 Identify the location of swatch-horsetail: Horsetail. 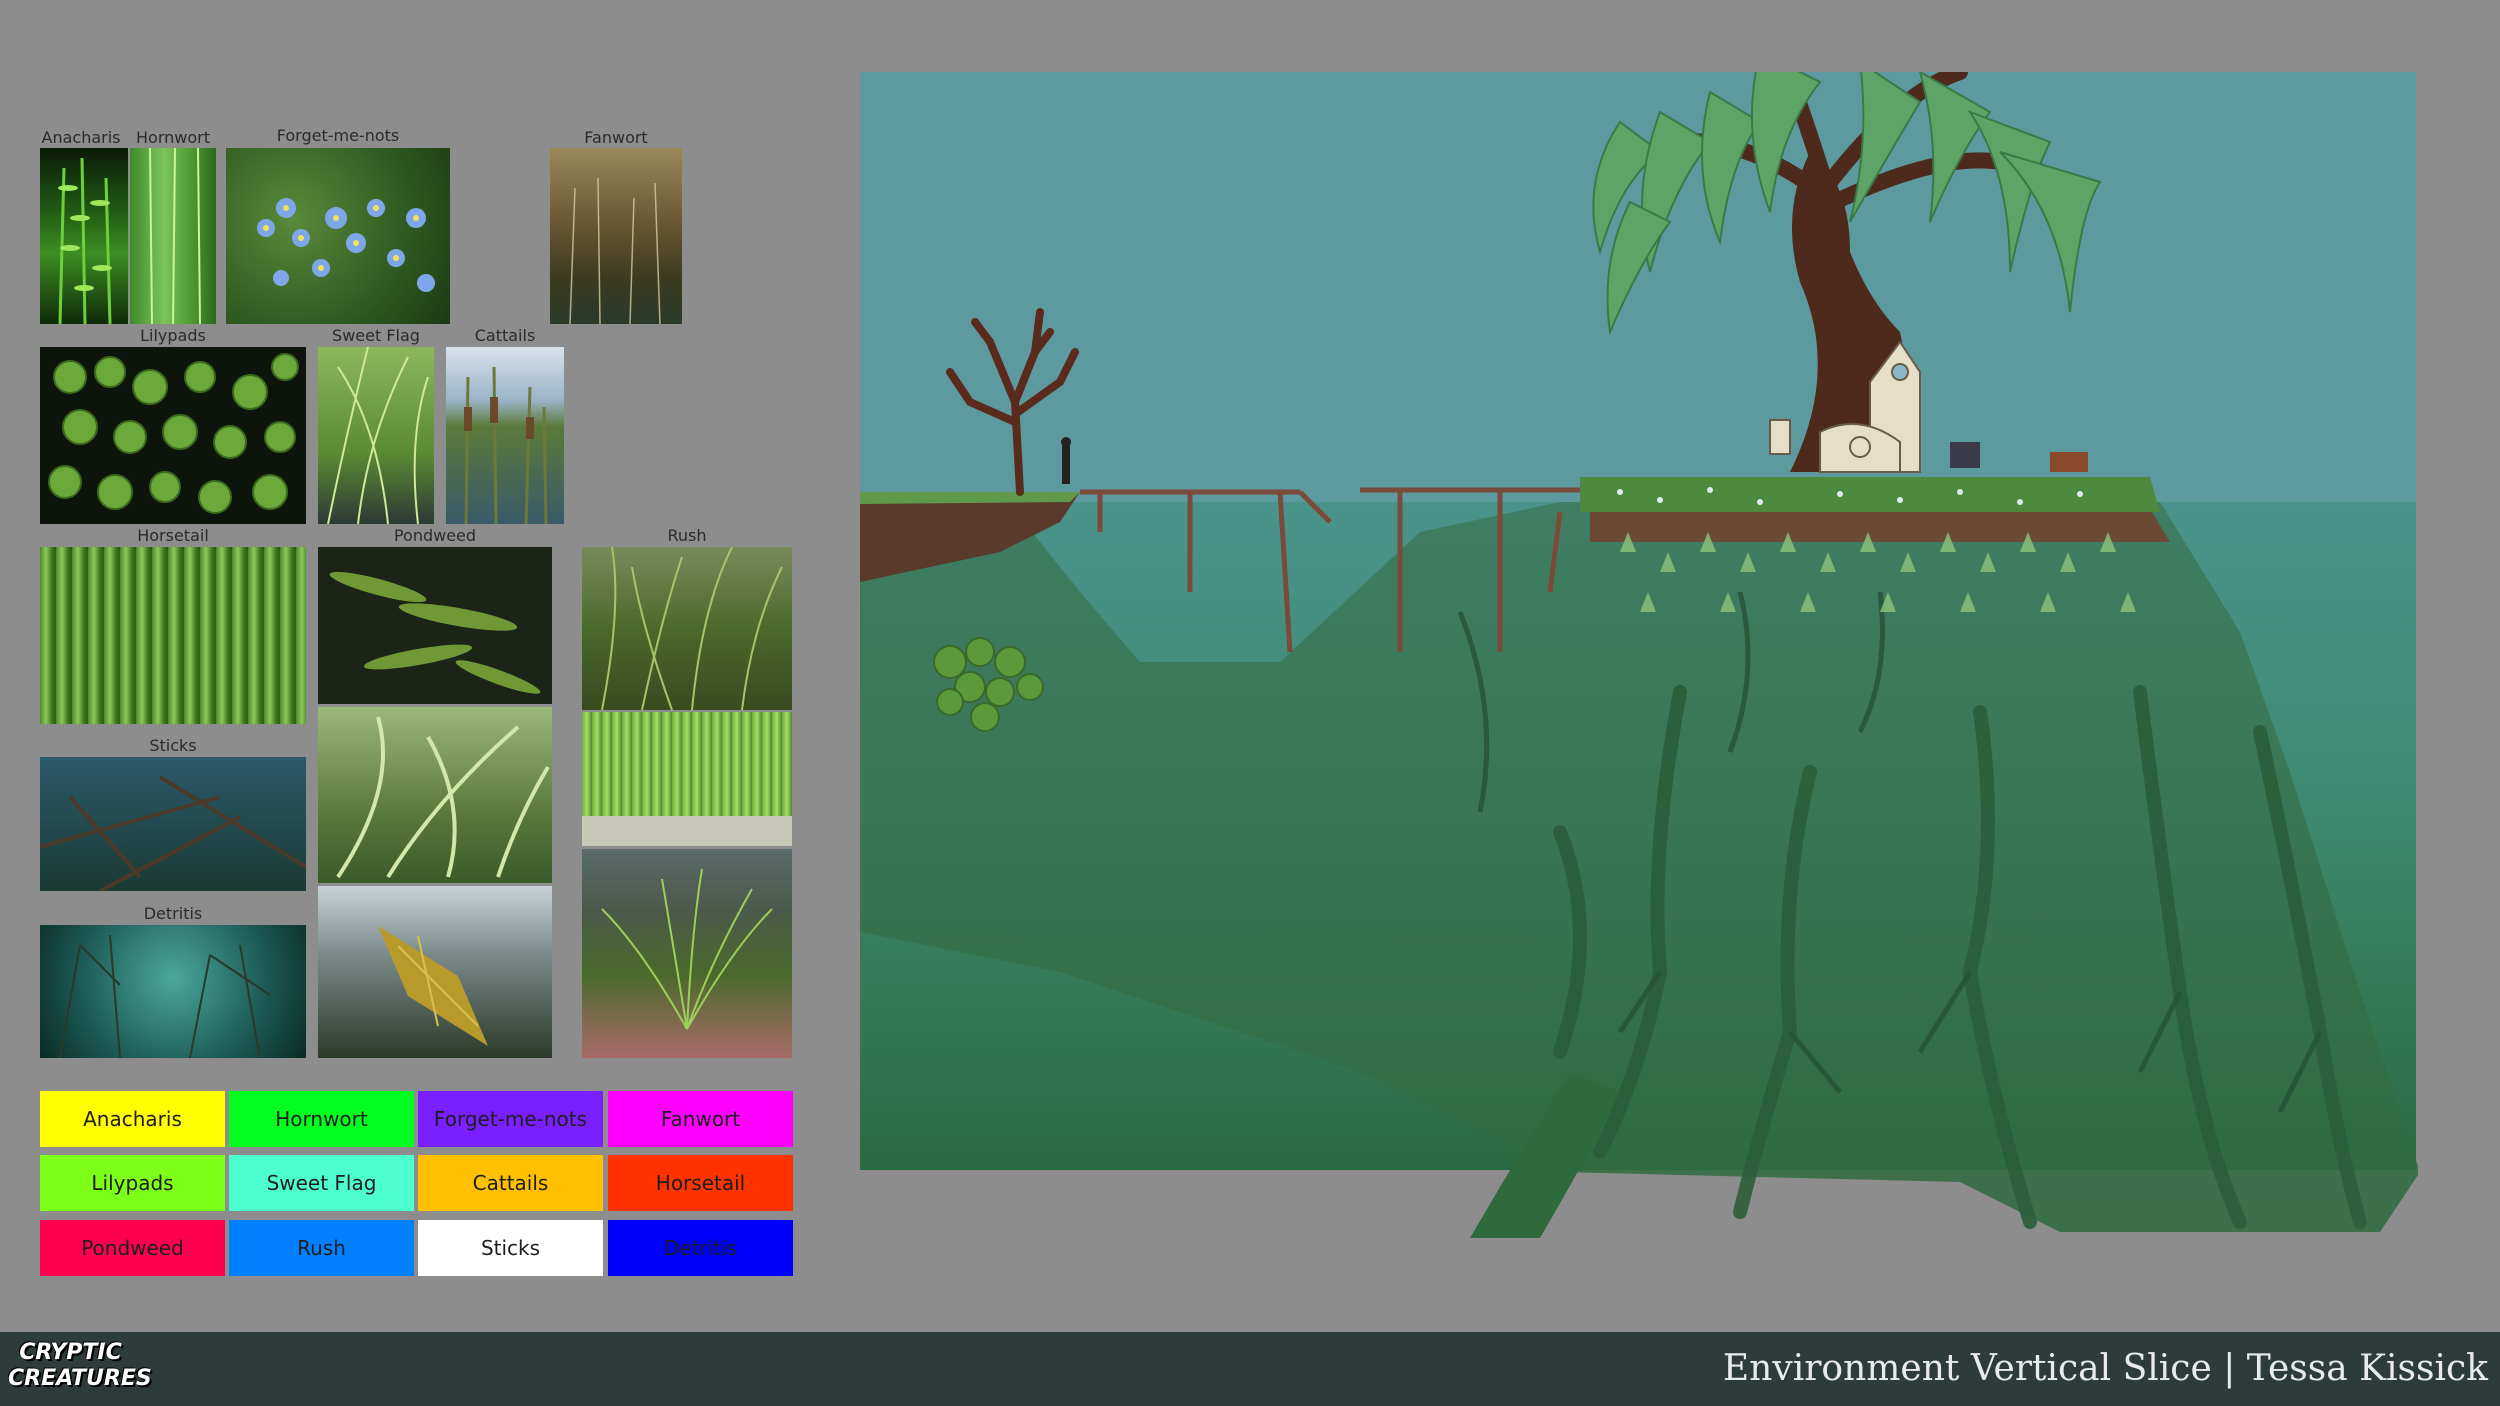
(700, 1183).